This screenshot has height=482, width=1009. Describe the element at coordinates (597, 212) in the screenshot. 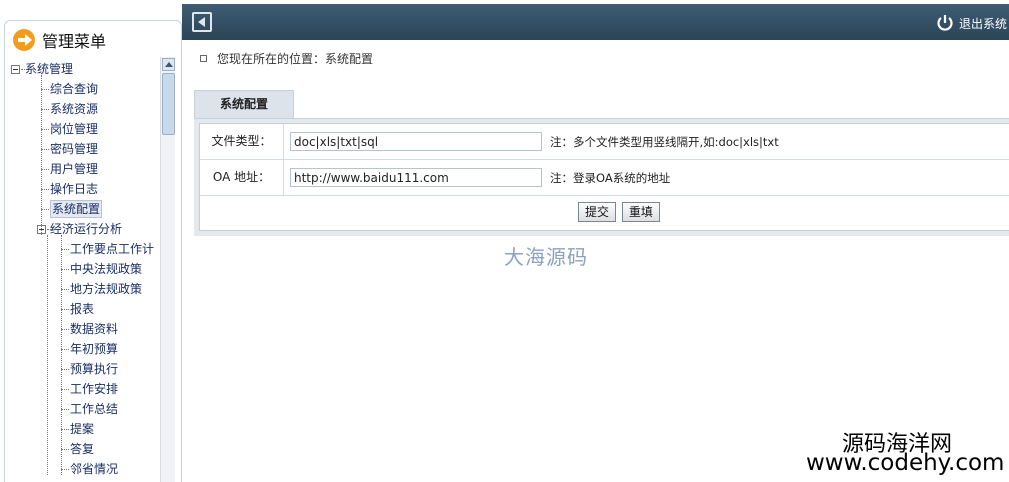

I see `submit-button: 提交` at that location.